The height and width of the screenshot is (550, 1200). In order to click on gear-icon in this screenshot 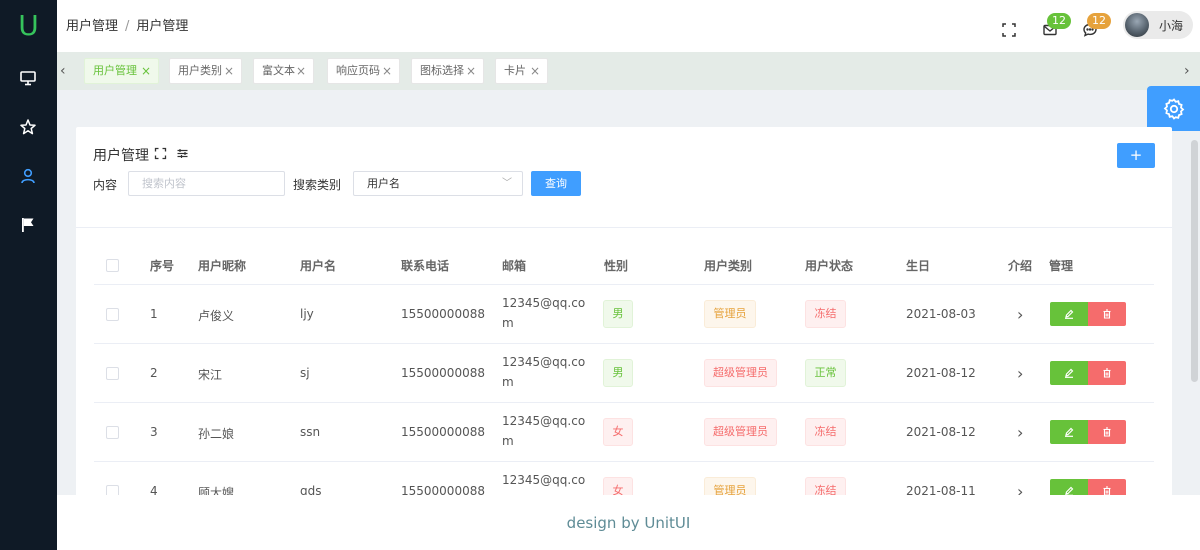, I will do `click(1173, 108)`.